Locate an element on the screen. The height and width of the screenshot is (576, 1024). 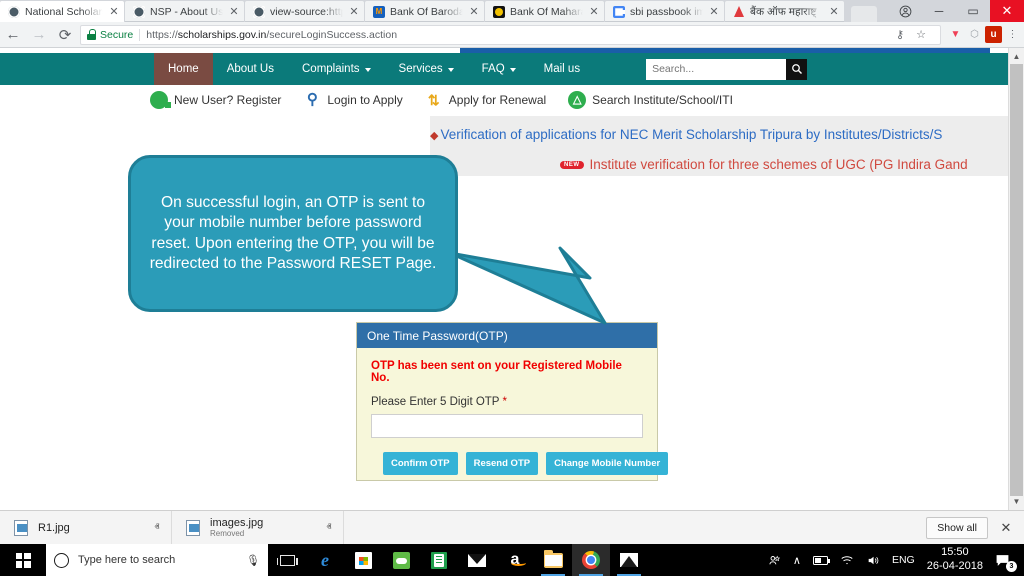
download-filename: R1.jpg is located at coordinates (54, 527).